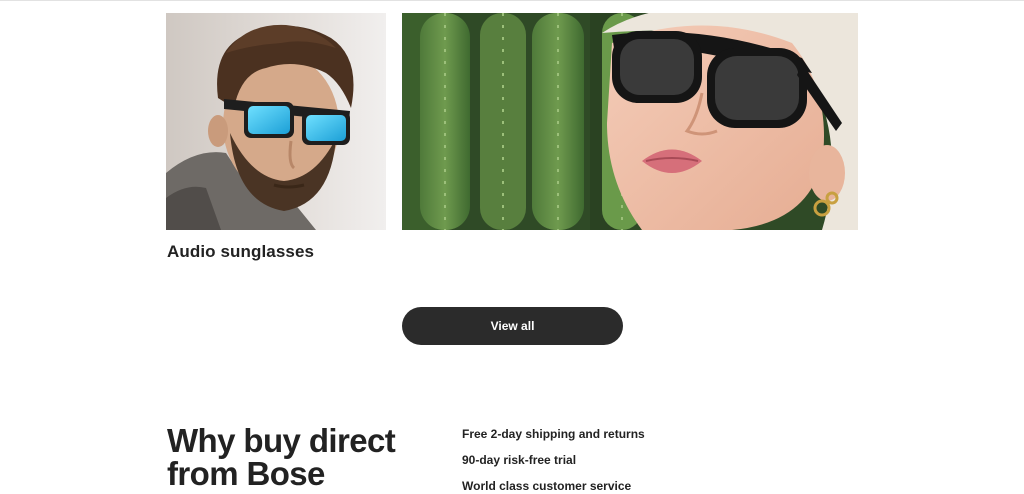 Image resolution: width=1024 pixels, height=494 pixels. I want to click on product-caption: Audio sunglasses, so click(240, 252).